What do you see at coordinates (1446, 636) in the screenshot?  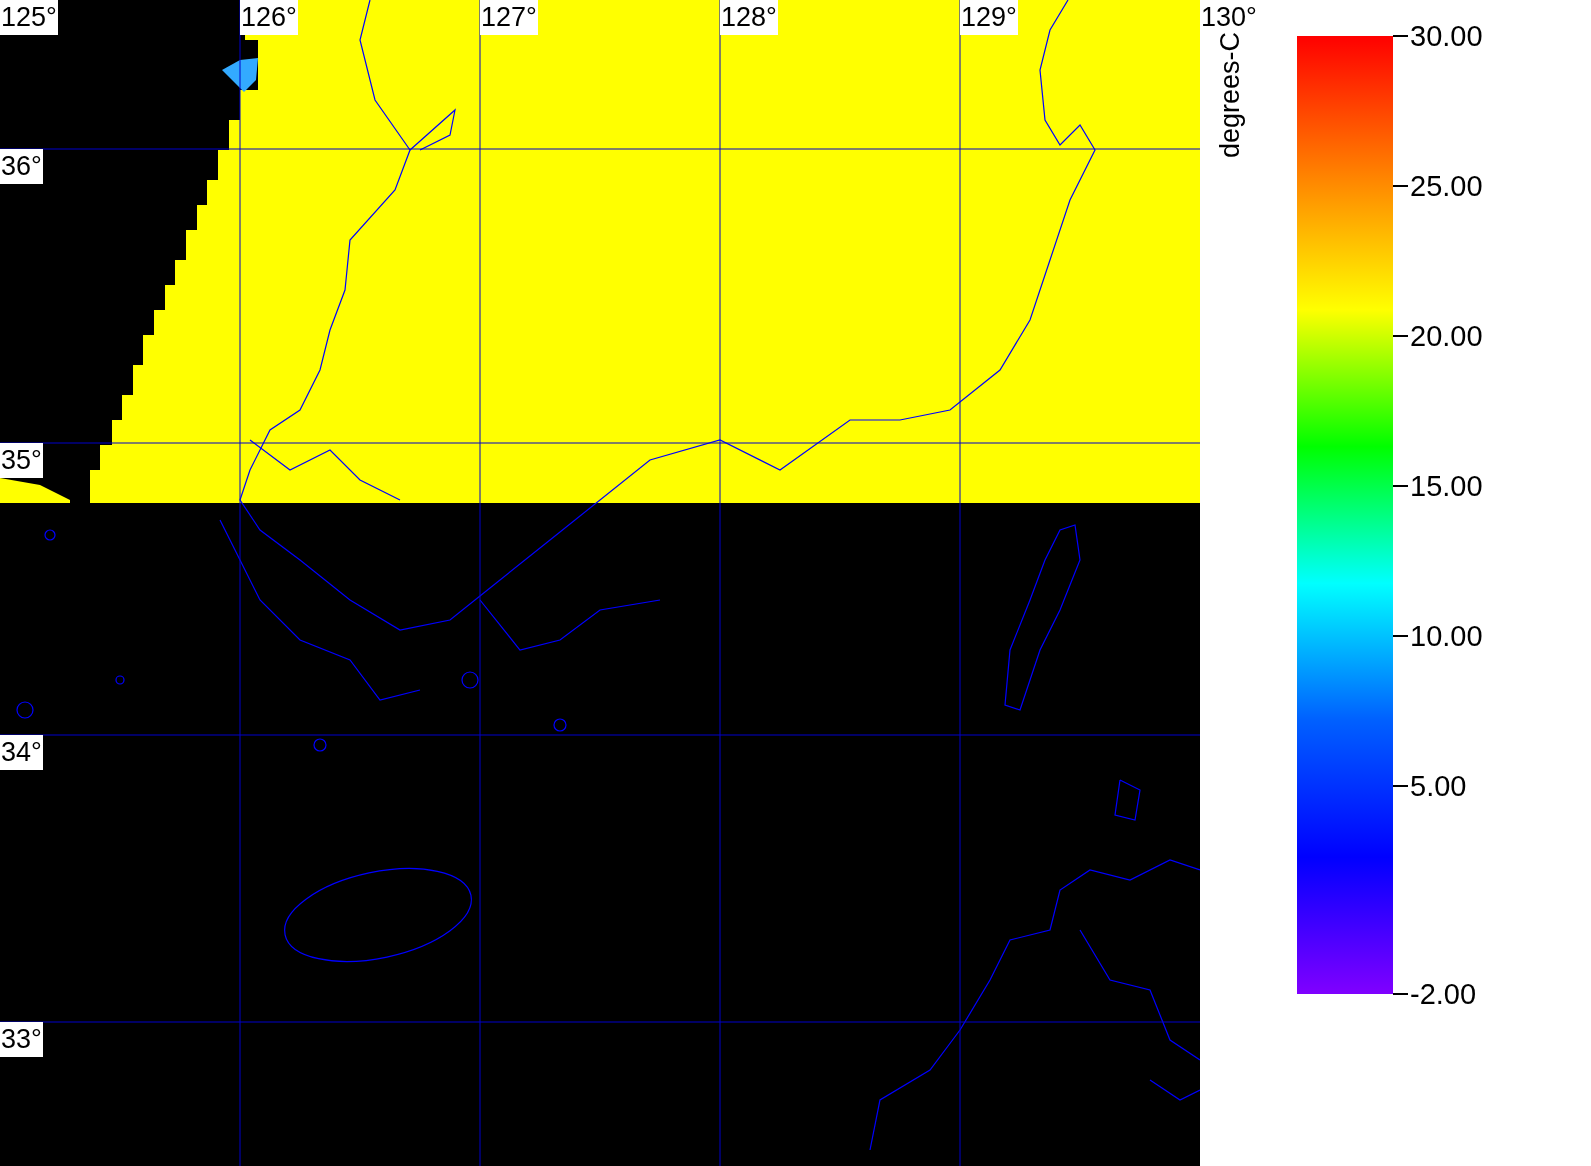 I see `tick-label: 10.00` at bounding box center [1446, 636].